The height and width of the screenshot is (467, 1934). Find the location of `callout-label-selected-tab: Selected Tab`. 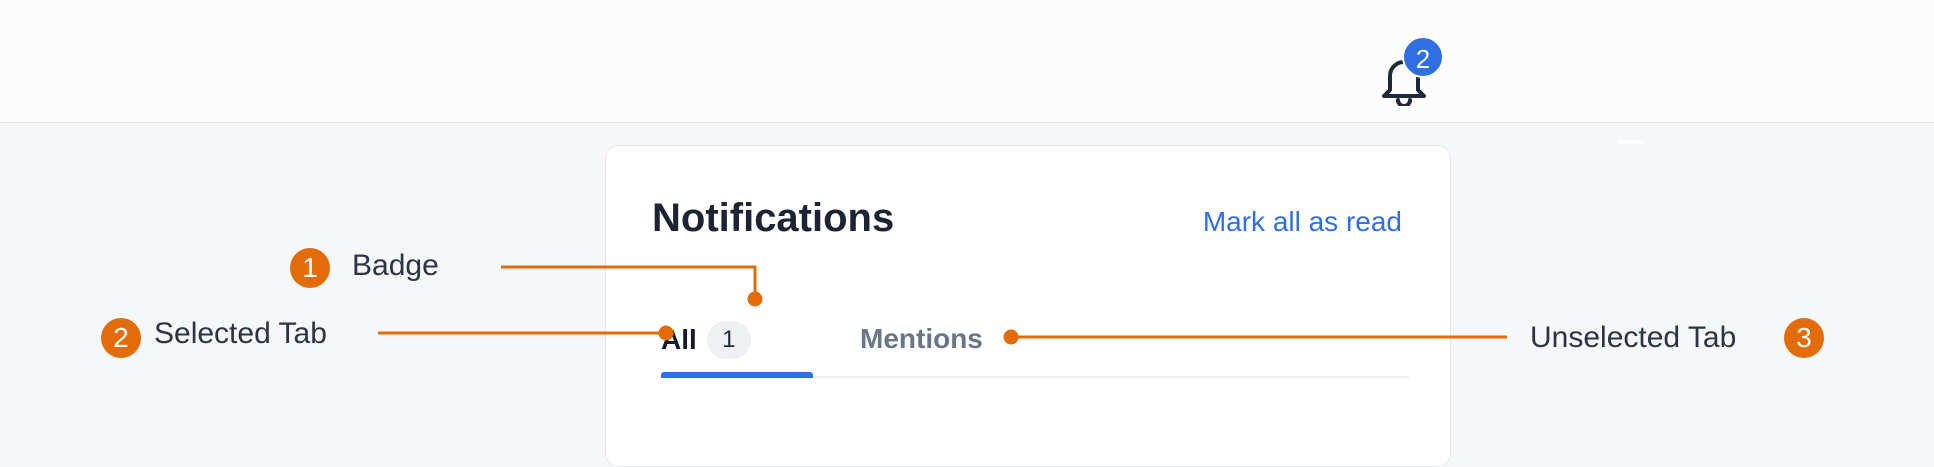

callout-label-selected-tab: Selected Tab is located at coordinates (240, 333).